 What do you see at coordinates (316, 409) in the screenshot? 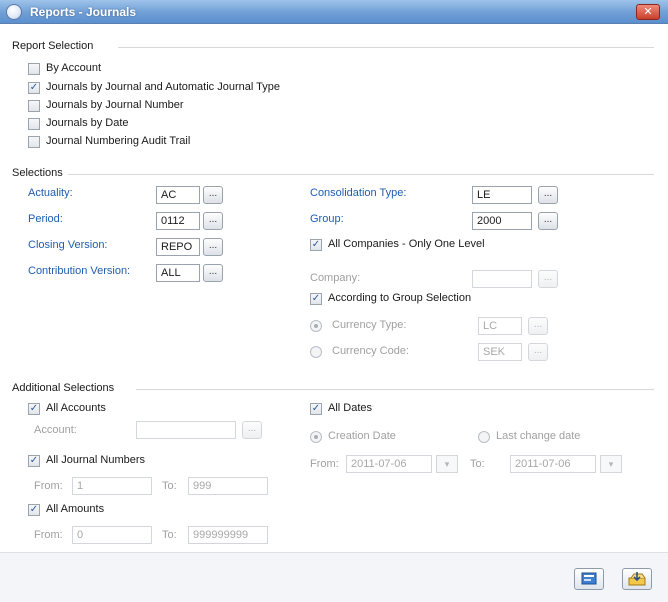
I see `all-dates-checkbox: ✓` at bounding box center [316, 409].